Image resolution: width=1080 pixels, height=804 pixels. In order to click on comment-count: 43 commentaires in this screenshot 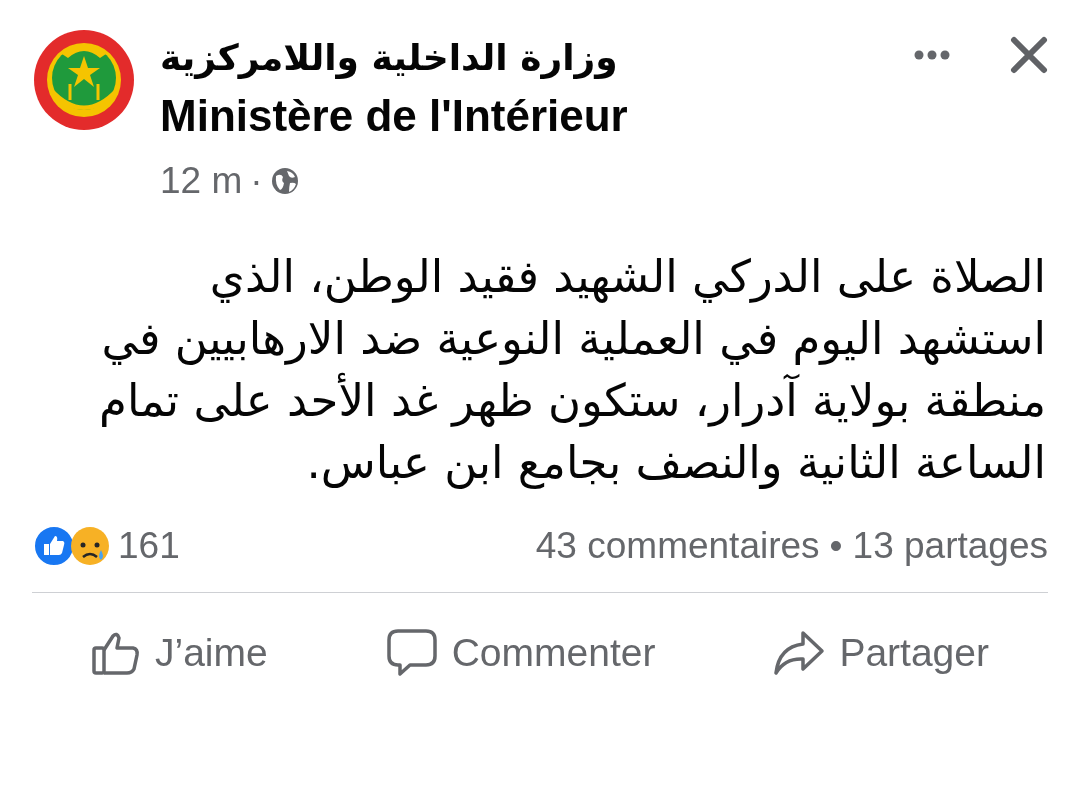, I will do `click(677, 546)`.